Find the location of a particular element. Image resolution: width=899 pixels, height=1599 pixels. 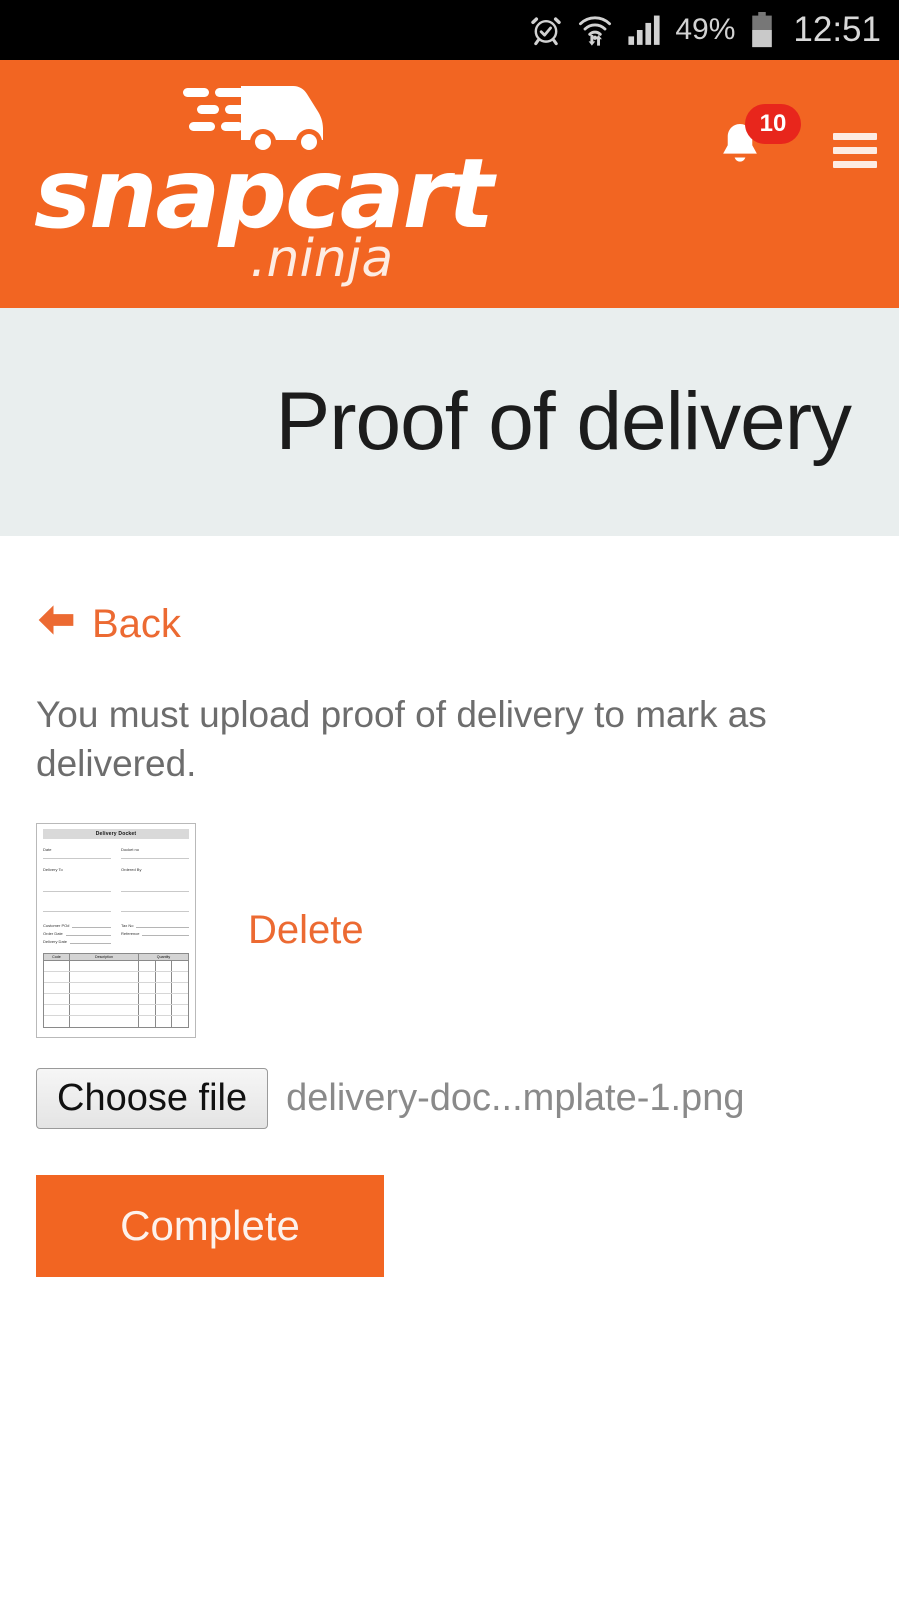

arrow-left-icon is located at coordinates (56, 624).